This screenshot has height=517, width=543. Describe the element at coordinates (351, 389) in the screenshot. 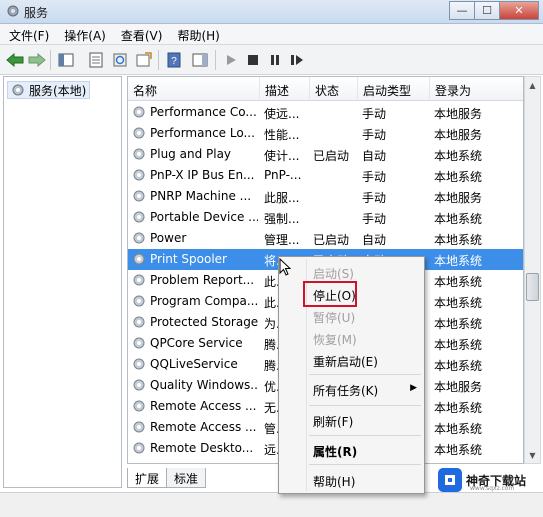

I see `ctx-all-tasks: 所有任务(K) ▶` at that location.